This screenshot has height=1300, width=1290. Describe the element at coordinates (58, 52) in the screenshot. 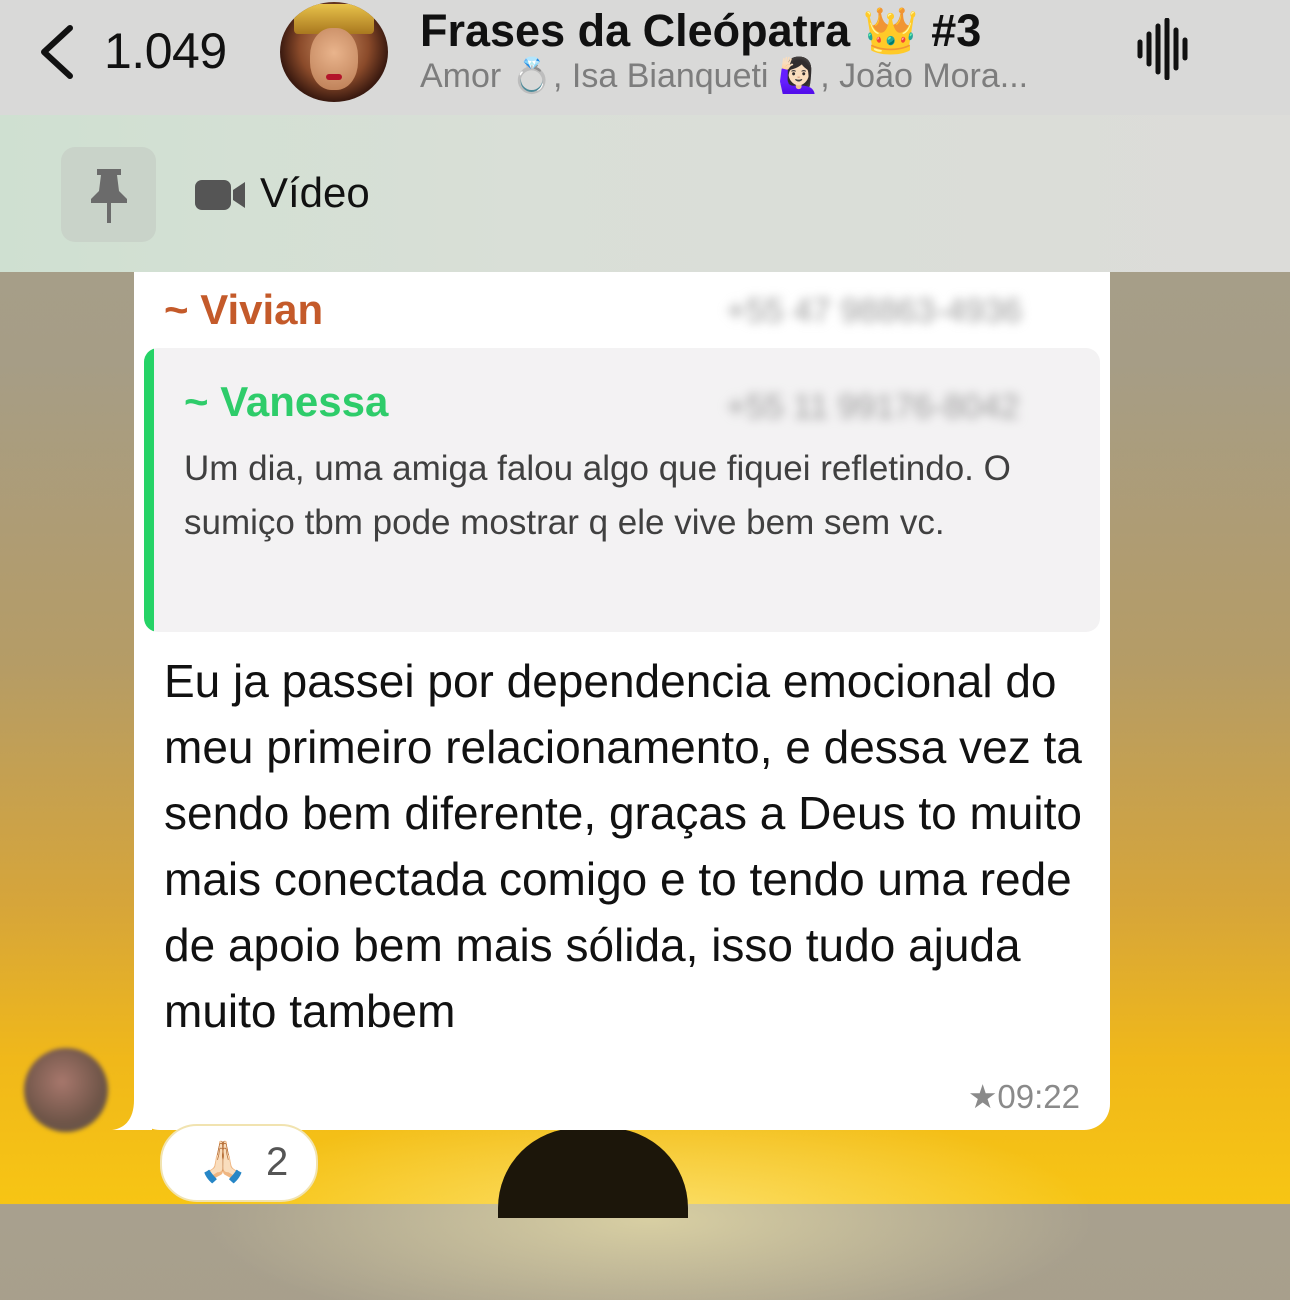

I see `chevron-left-icon` at that location.